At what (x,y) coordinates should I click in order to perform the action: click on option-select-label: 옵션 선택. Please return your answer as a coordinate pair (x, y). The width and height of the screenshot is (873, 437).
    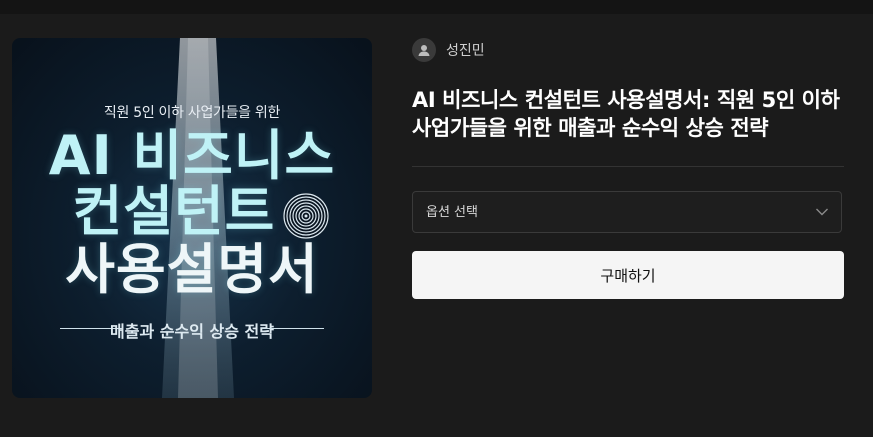
    Looking at the image, I should click on (452, 212).